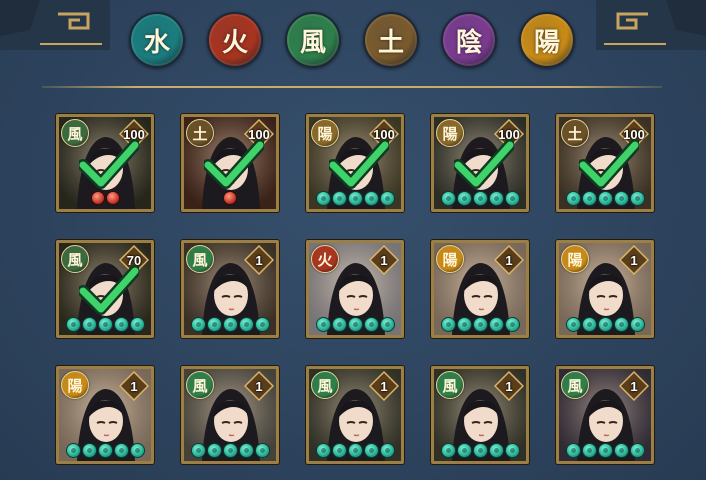 This screenshot has height=480, width=706. I want to click on character-card: 火1, so click(355, 289).